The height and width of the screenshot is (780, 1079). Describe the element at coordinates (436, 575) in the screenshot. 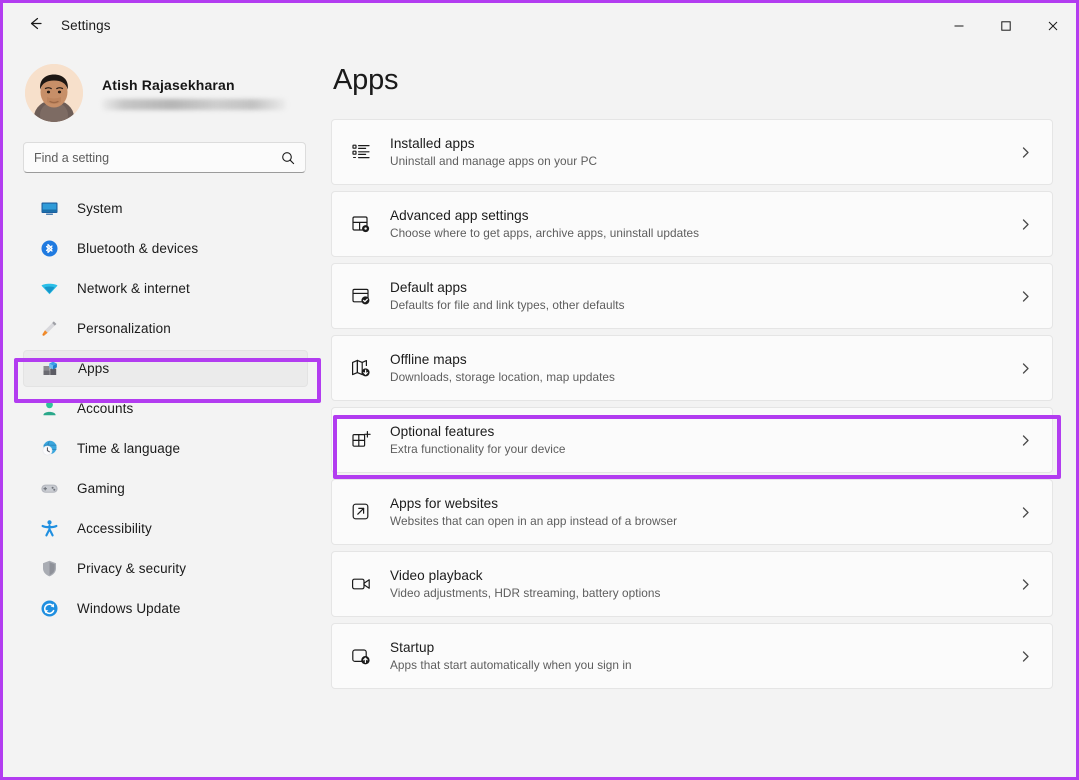

I see `card-title: Video playback` at that location.